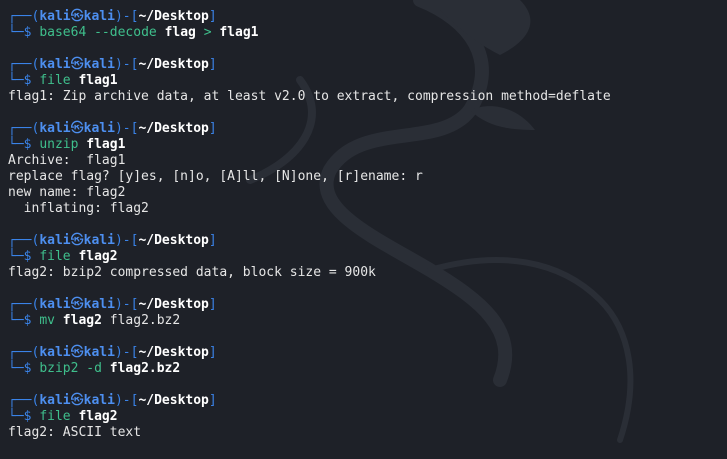 The width and height of the screenshot is (727, 459). What do you see at coordinates (125, 32) in the screenshot?
I see `command-arg: --decode` at bounding box center [125, 32].